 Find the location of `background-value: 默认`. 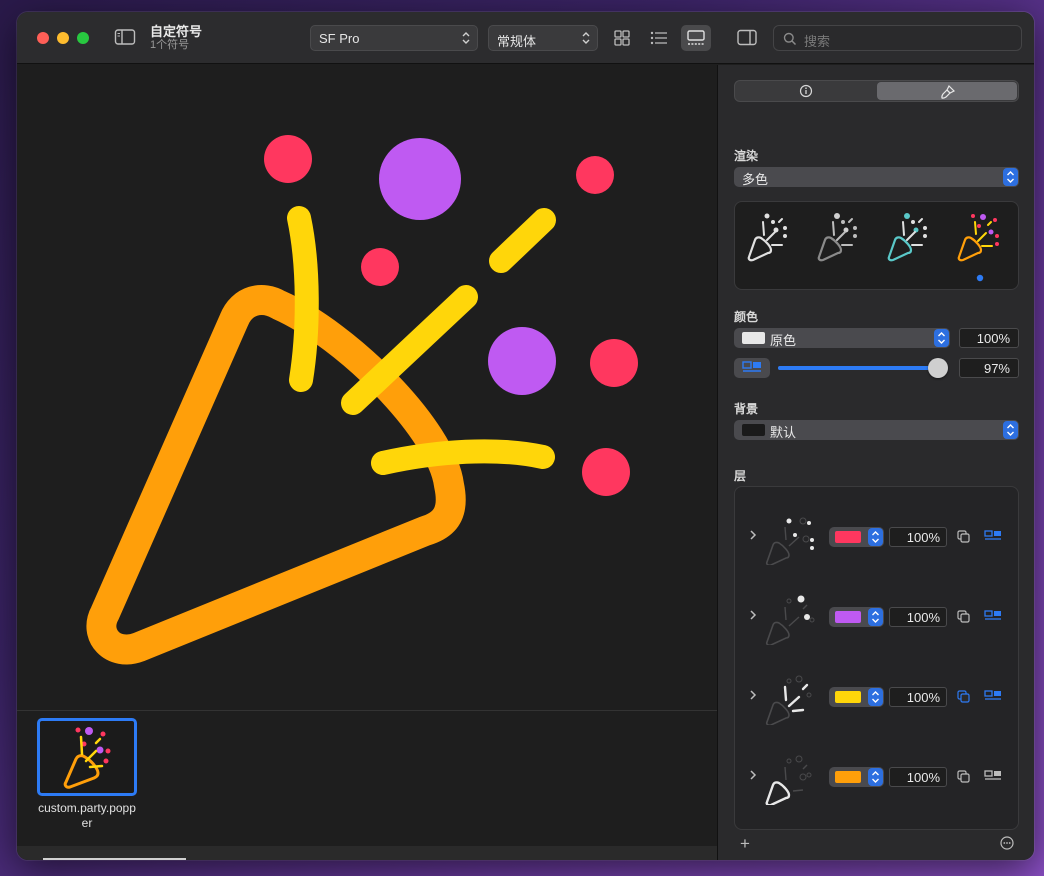

background-value: 默认 is located at coordinates (783, 432).